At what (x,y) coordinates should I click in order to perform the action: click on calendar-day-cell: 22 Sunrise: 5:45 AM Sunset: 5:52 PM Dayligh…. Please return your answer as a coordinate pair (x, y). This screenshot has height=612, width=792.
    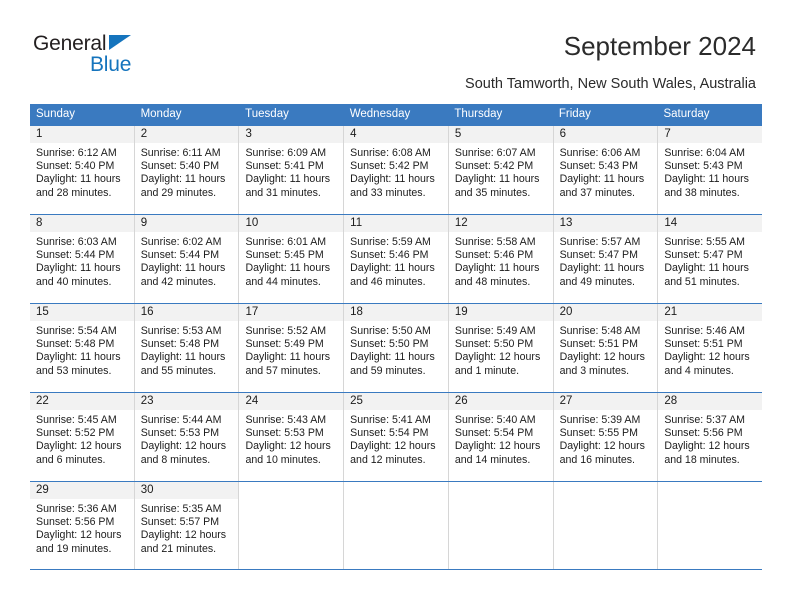
    Looking at the image, I should click on (82, 437).